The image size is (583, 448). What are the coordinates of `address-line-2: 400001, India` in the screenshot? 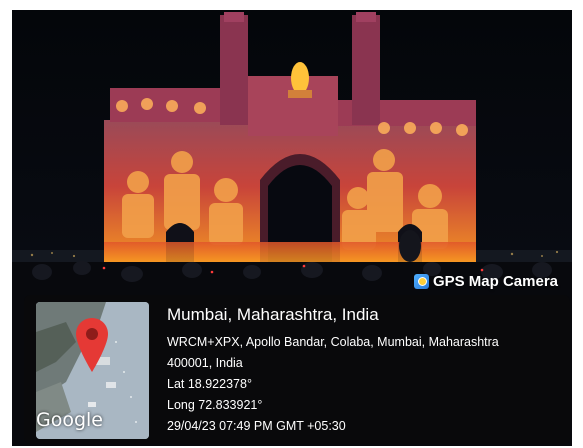 It's located at (205, 363).